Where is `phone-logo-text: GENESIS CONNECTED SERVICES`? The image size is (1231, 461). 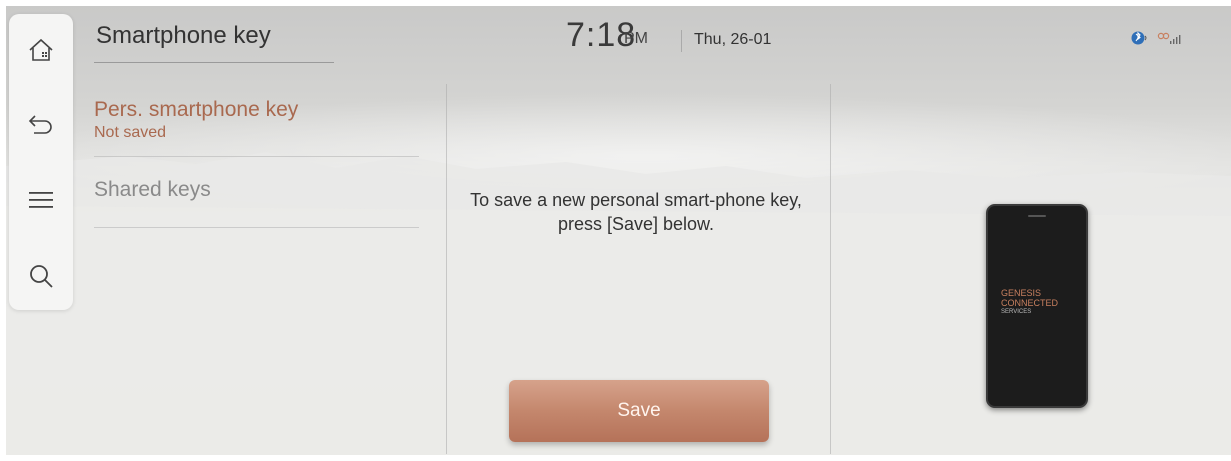
phone-logo-text: GENESIS CONNECTED SERVICES is located at coordinates (1029, 302).